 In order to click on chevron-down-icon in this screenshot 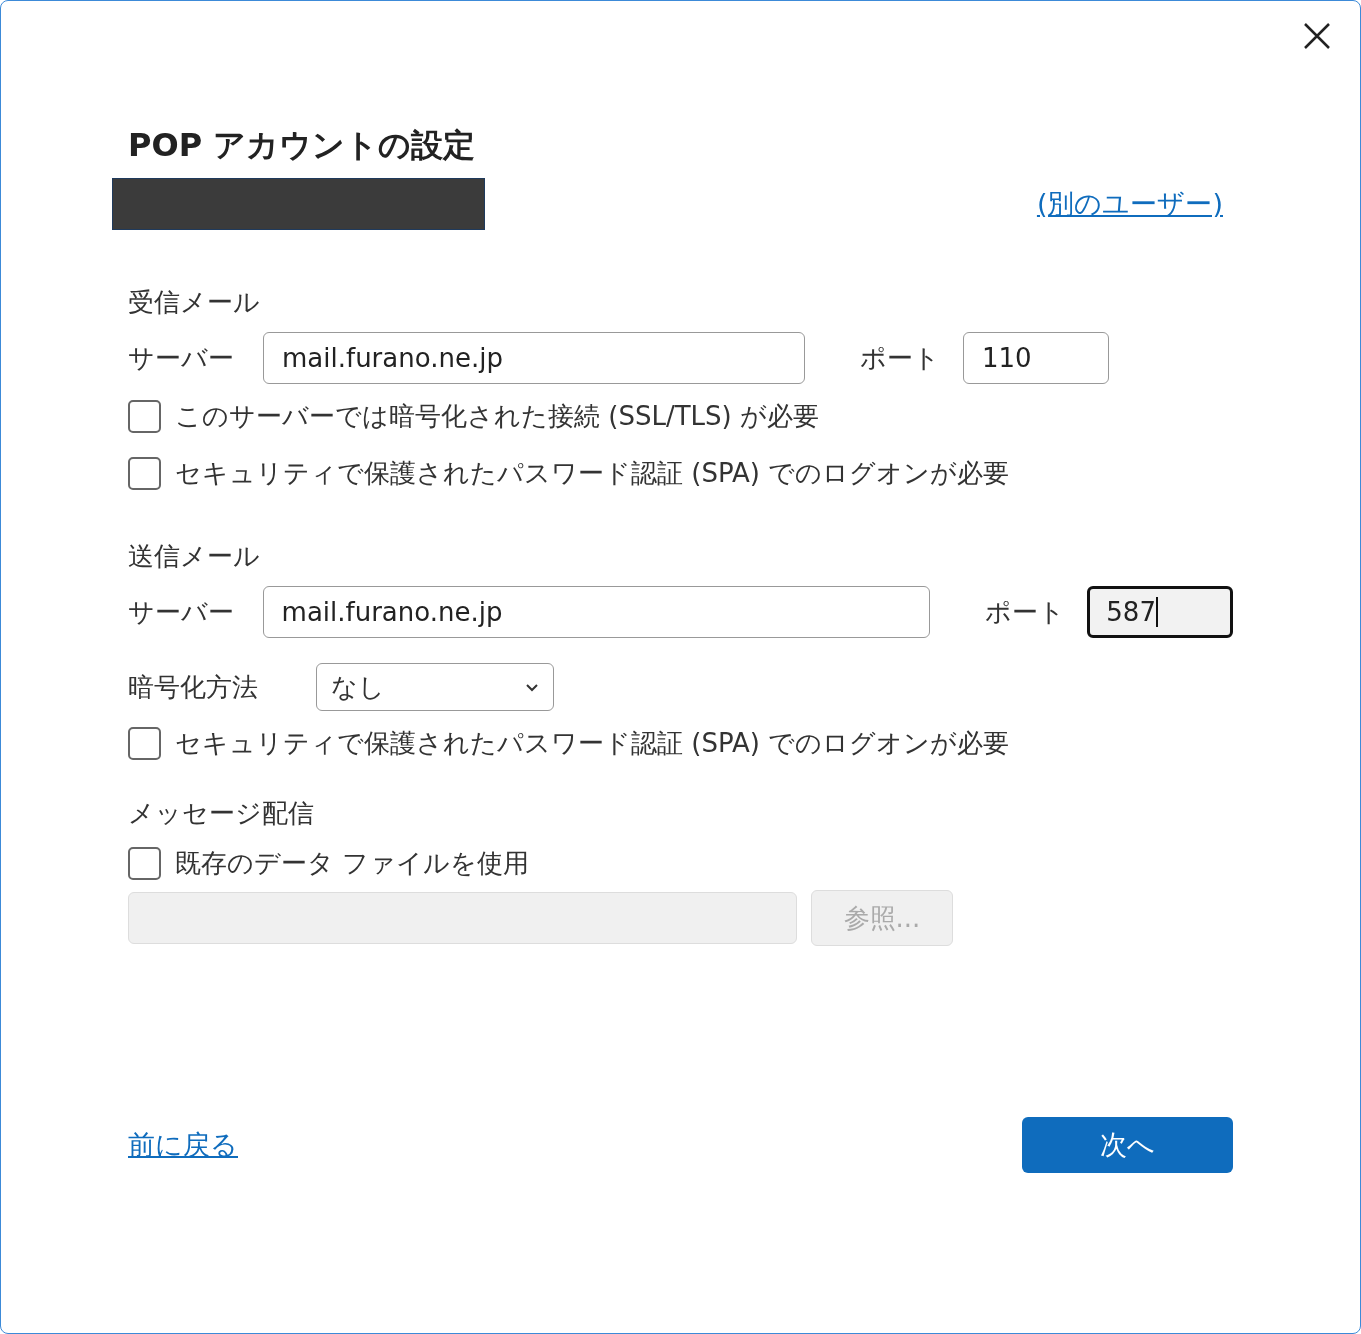, I will do `click(532, 687)`.